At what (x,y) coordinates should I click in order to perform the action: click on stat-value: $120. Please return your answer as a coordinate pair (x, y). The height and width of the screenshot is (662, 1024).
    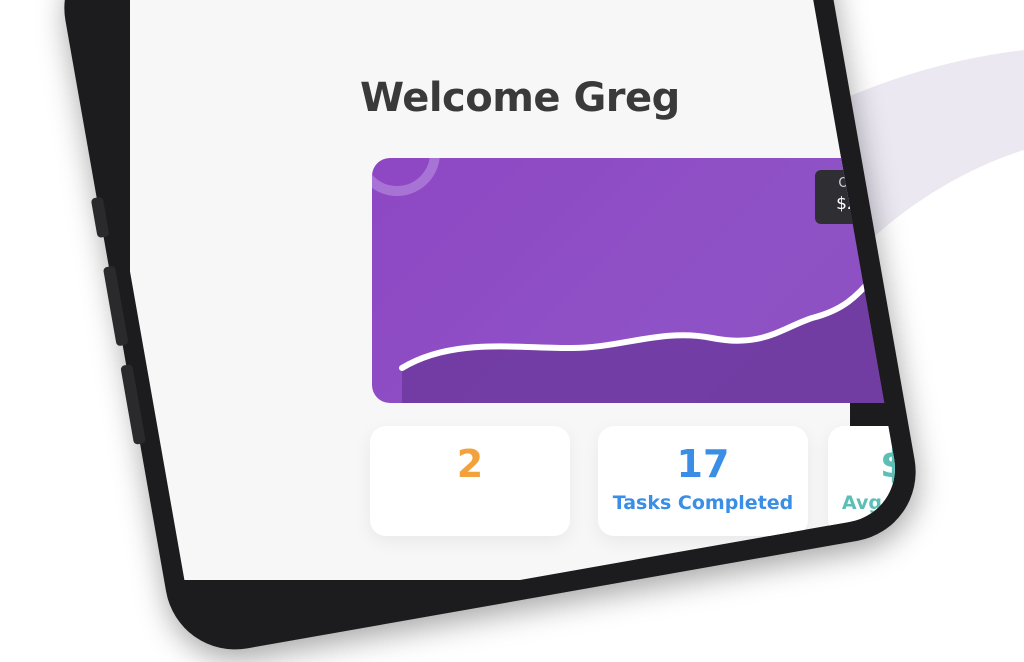
    Looking at the image, I should click on (866, 464).